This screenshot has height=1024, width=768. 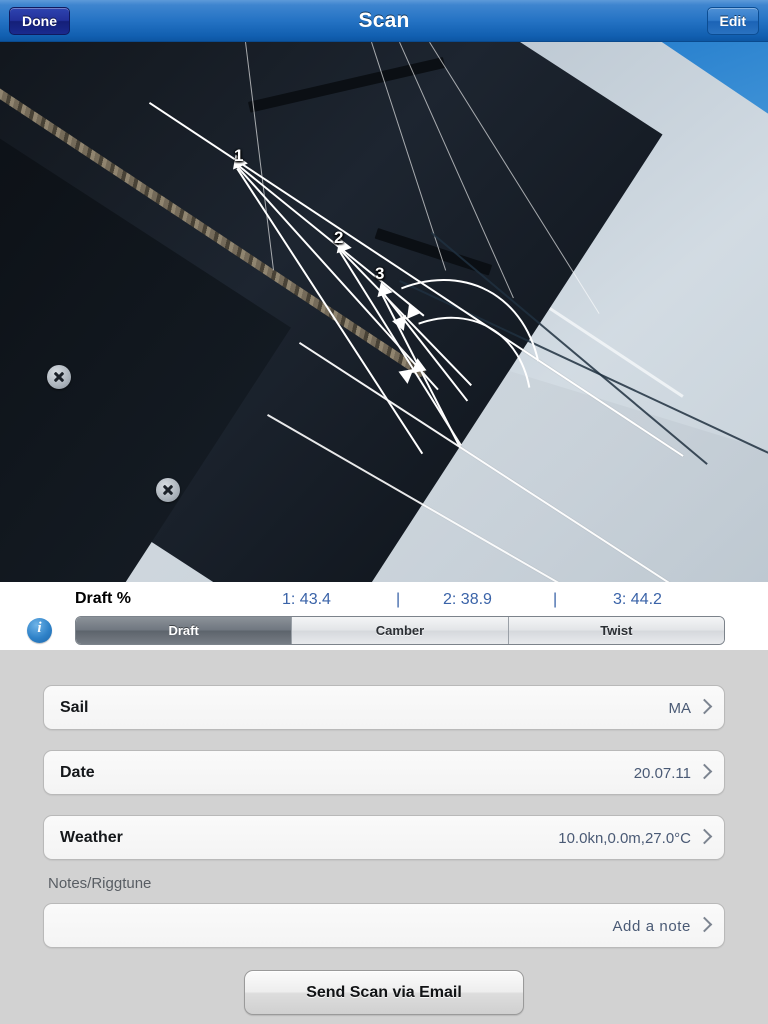 What do you see at coordinates (384, 602) in the screenshot?
I see `draft-values-row: Draft % 1: 43.4 | 2: 38.9 | 3: 44.2` at bounding box center [384, 602].